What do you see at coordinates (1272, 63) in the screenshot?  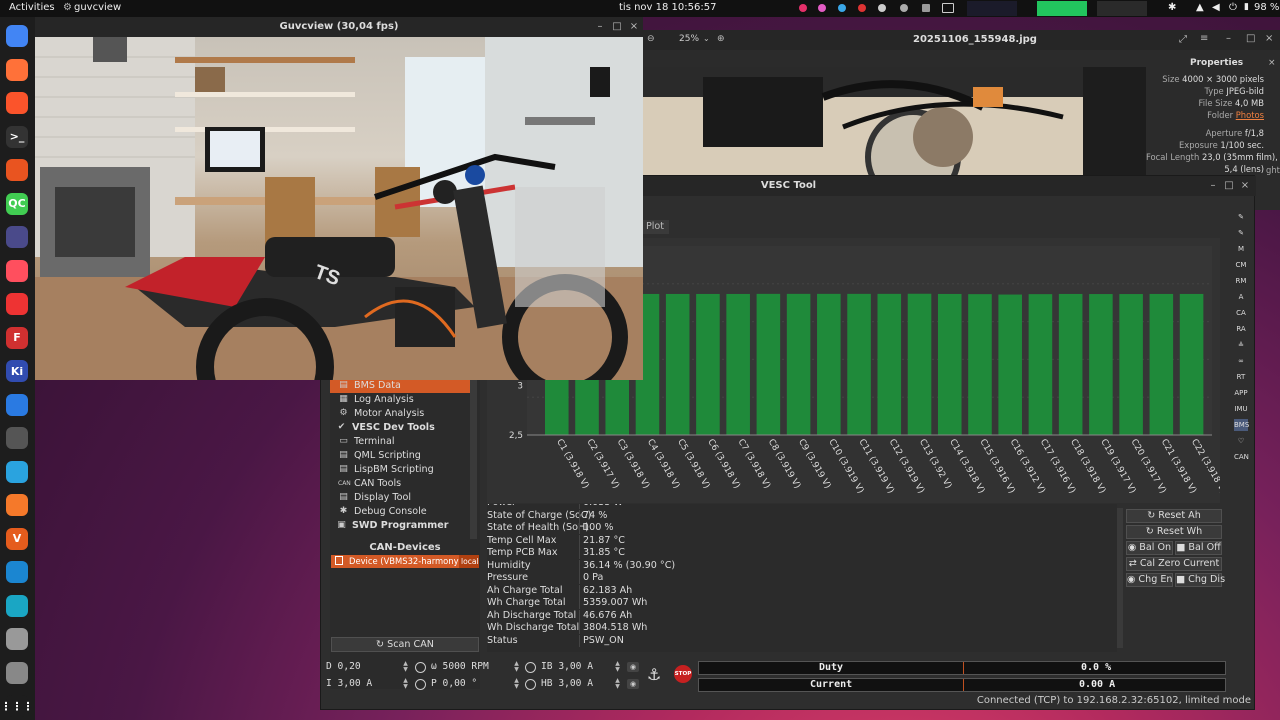 I see `properties-close-icon: ×` at bounding box center [1272, 63].